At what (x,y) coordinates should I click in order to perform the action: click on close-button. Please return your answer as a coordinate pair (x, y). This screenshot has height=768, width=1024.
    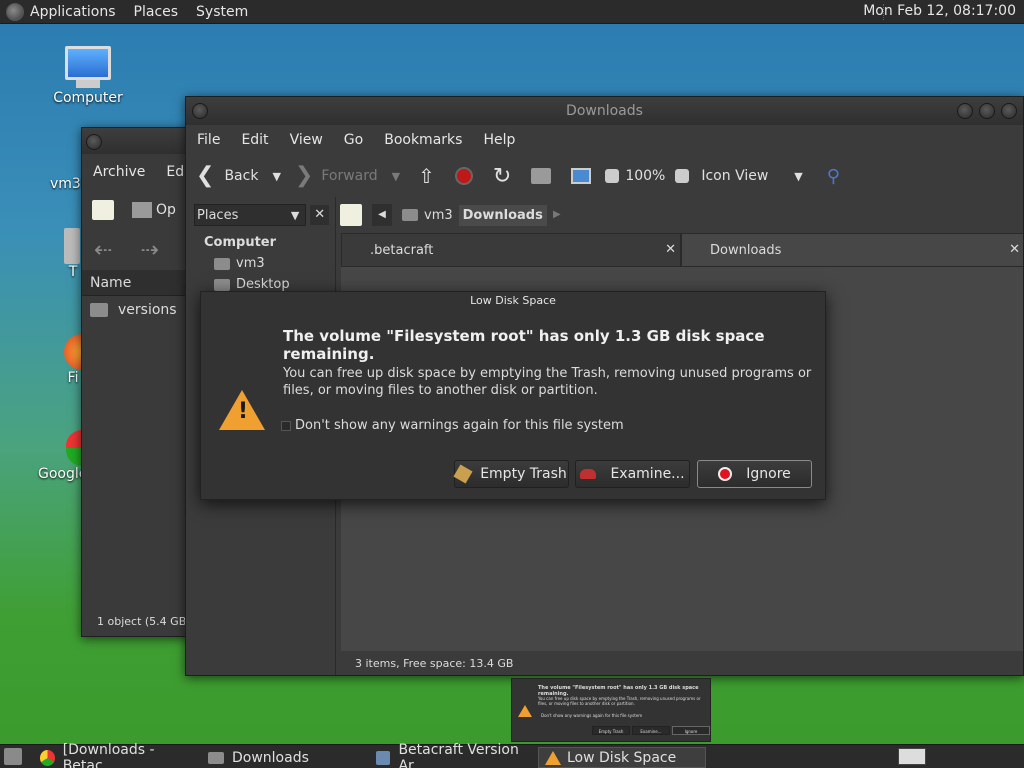
    Looking at the image, I should click on (1009, 111).